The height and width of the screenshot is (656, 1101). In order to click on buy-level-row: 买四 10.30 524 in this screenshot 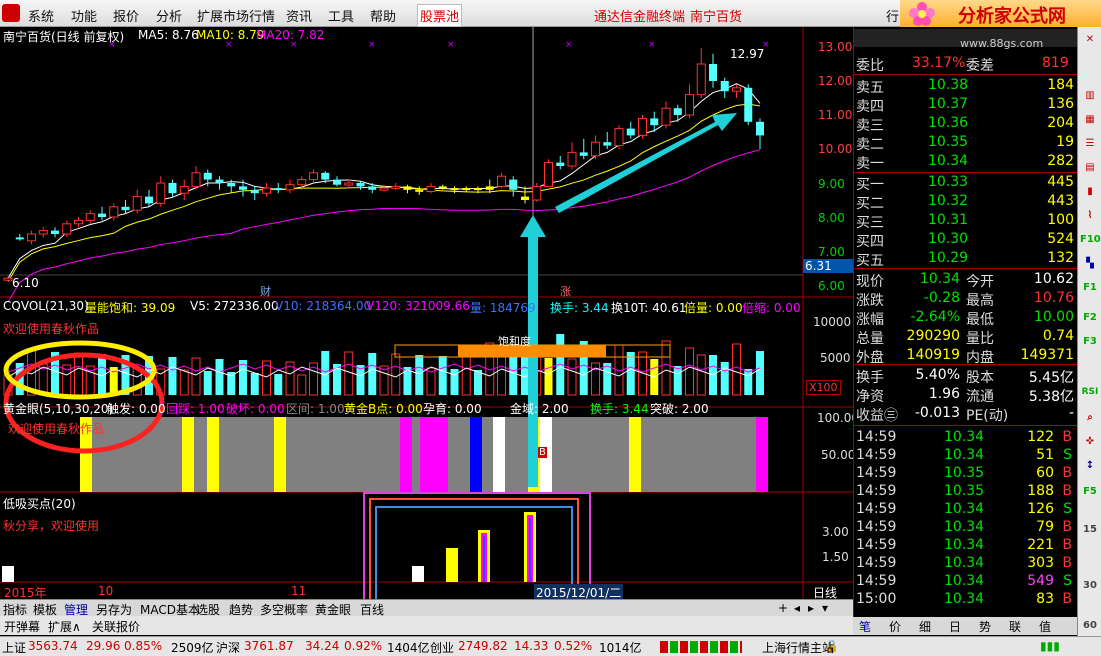, I will do `click(966, 240)`.